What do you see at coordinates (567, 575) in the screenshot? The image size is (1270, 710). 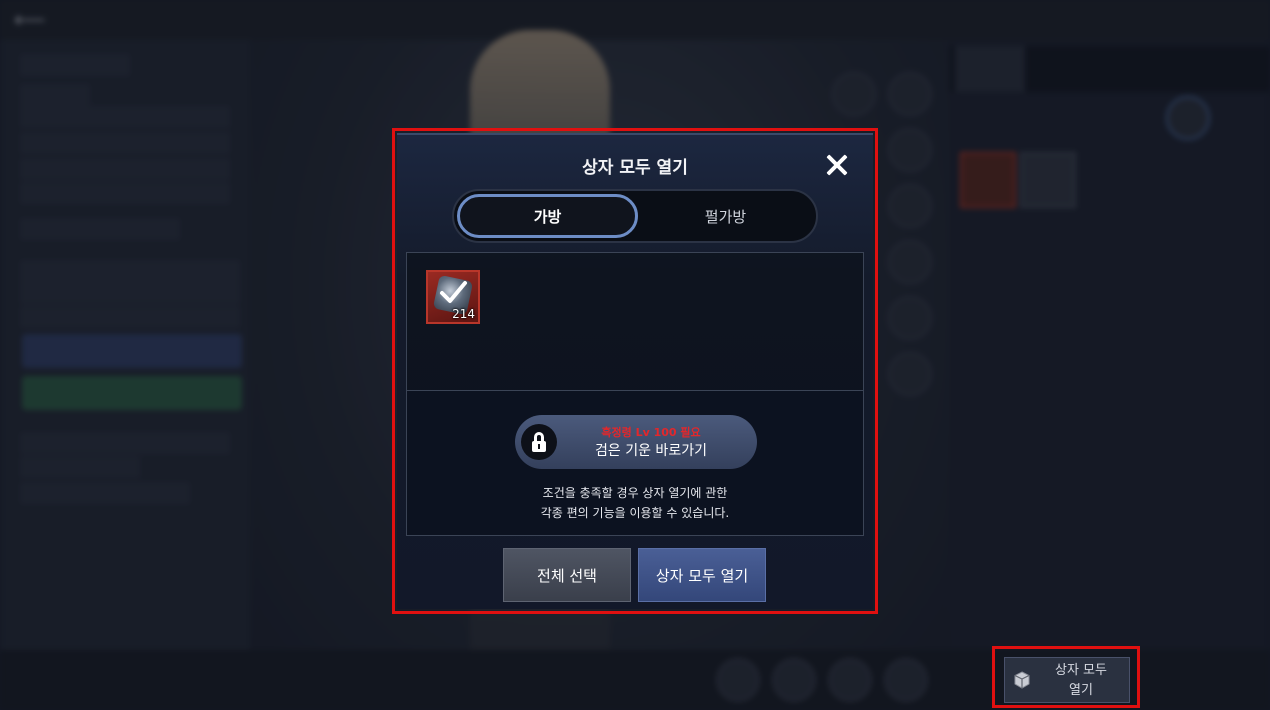 I see `select-all-button: 전체 선택` at bounding box center [567, 575].